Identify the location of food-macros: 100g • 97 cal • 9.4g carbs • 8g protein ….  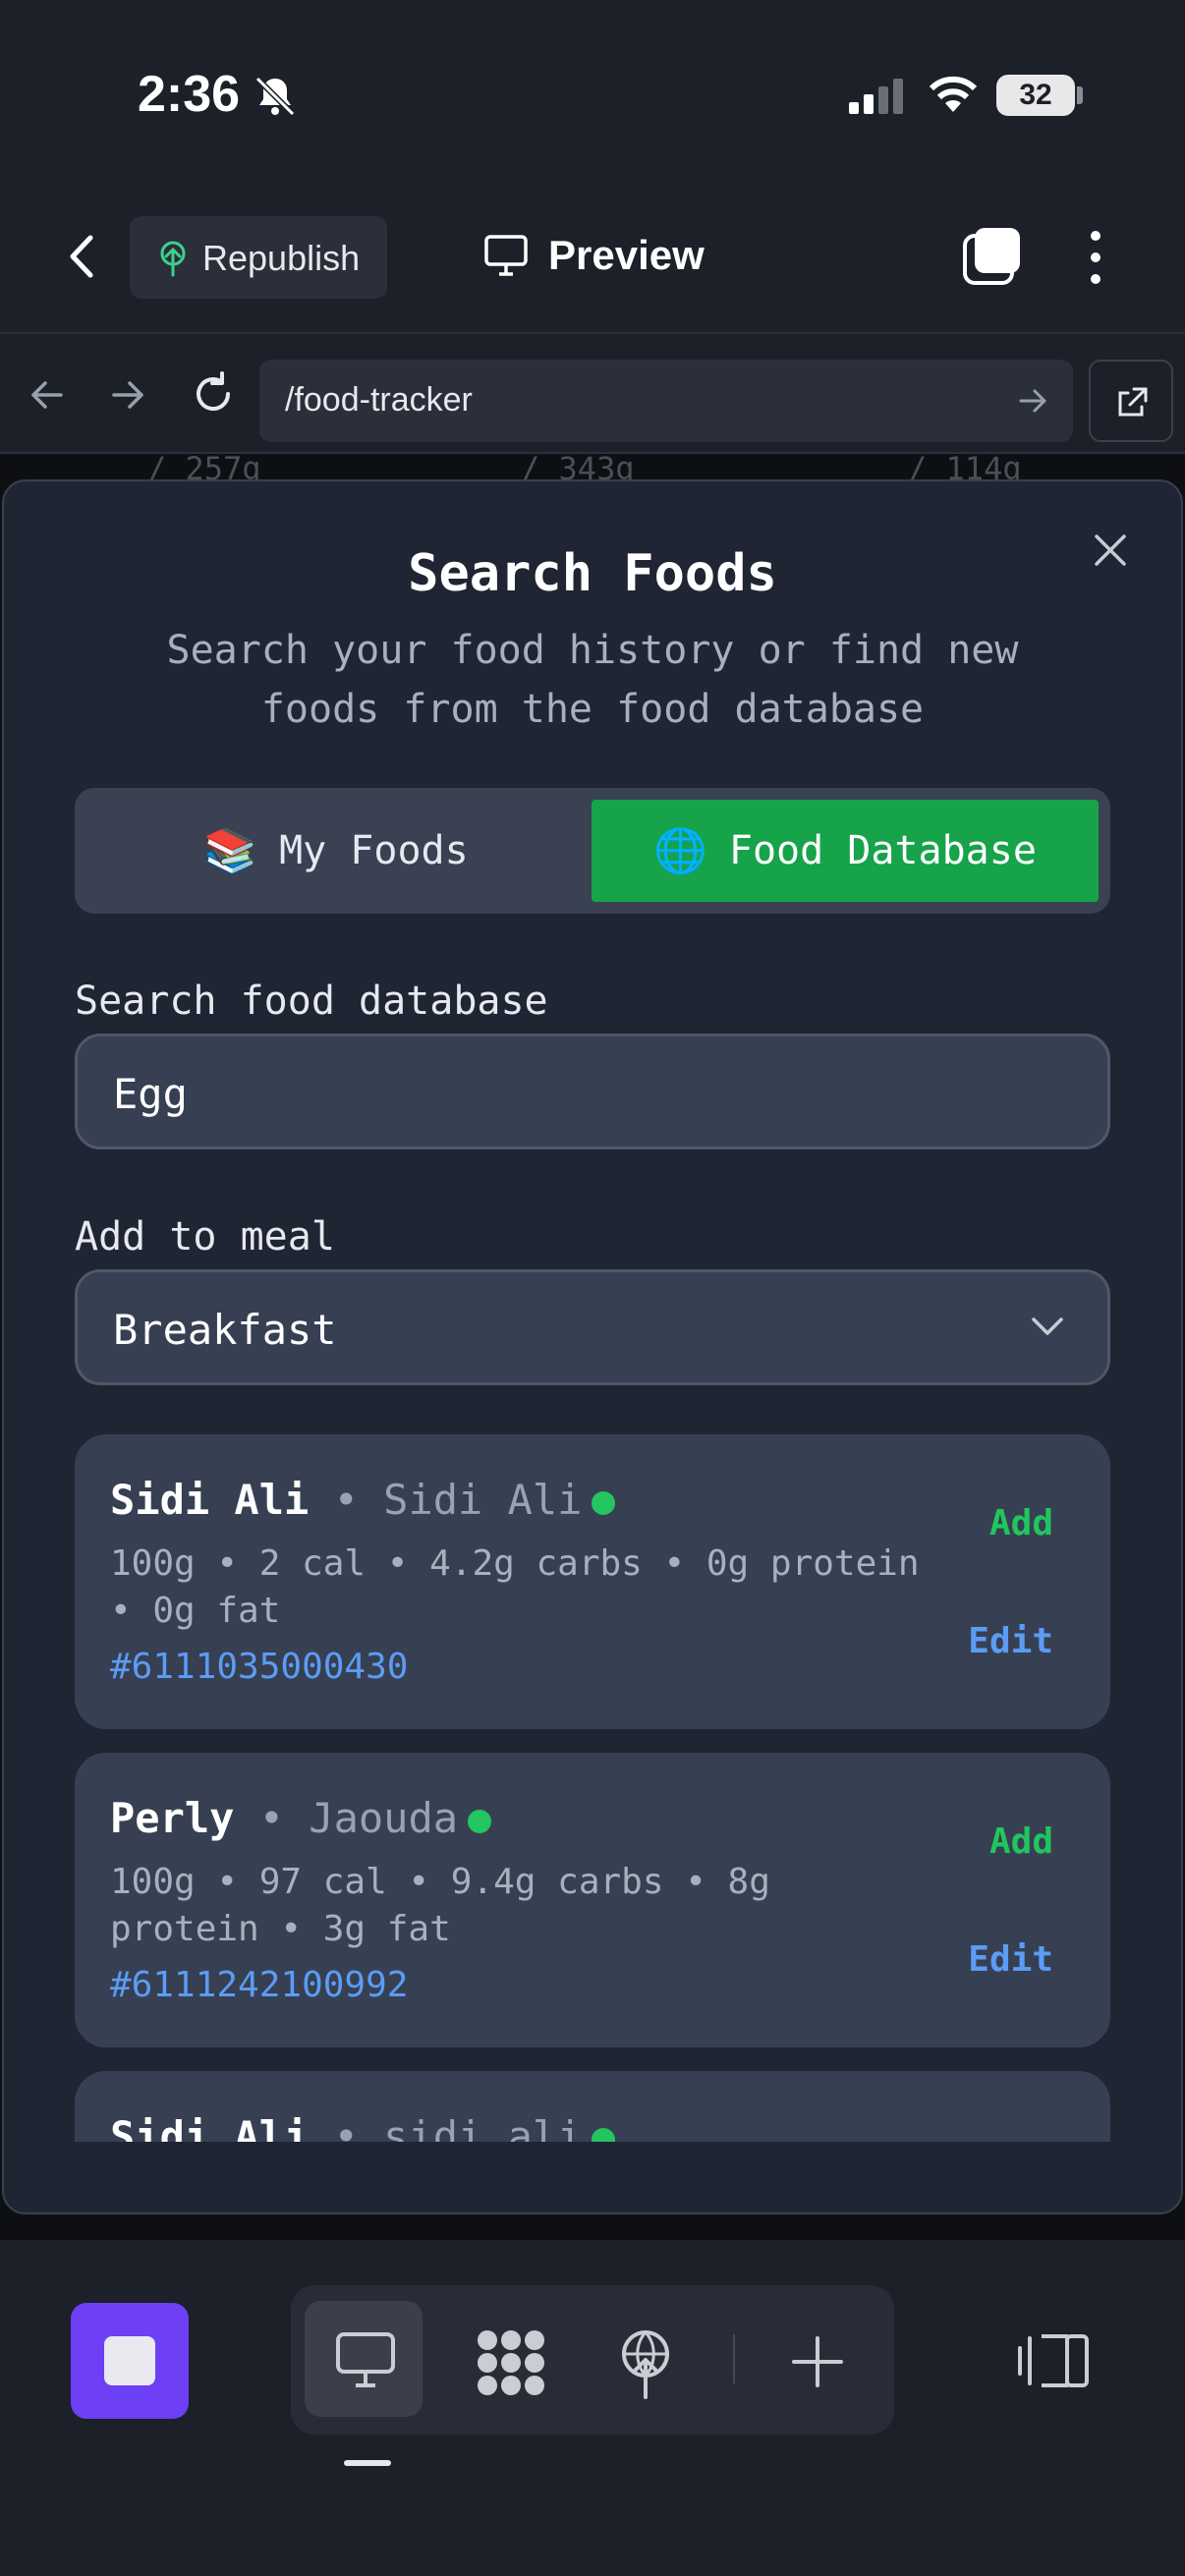
(440, 1905).